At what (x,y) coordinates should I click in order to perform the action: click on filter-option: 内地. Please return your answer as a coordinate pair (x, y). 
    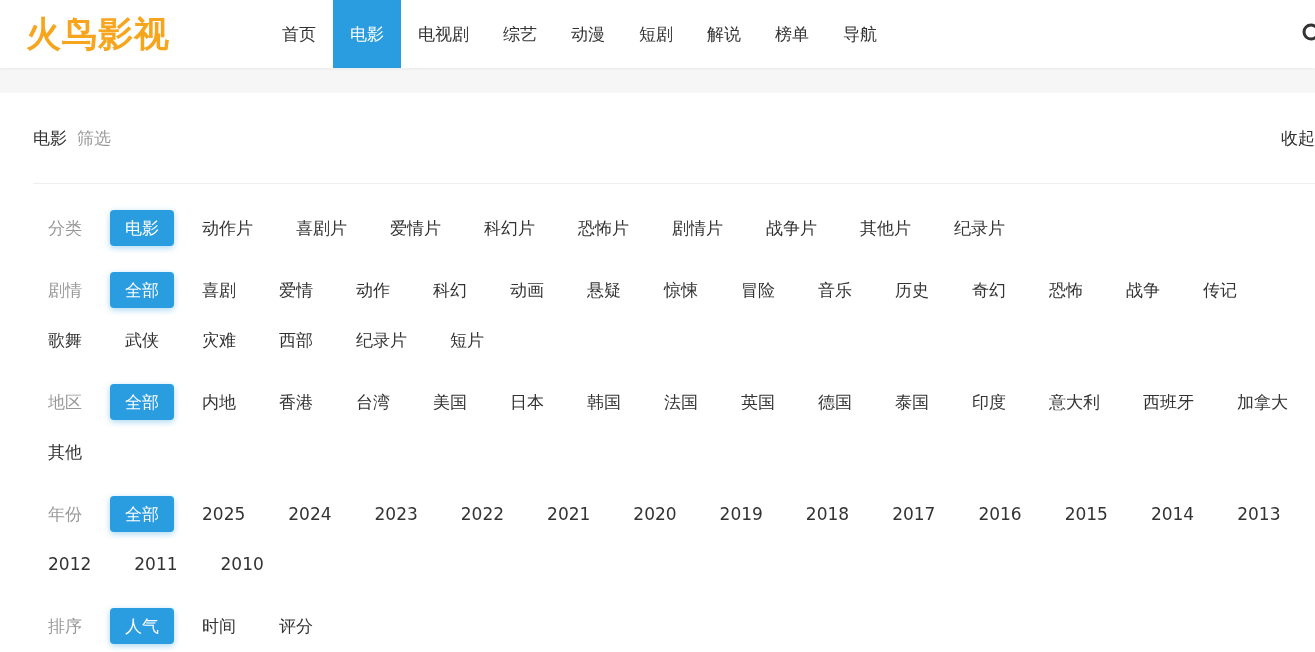
    Looking at the image, I should click on (219, 402).